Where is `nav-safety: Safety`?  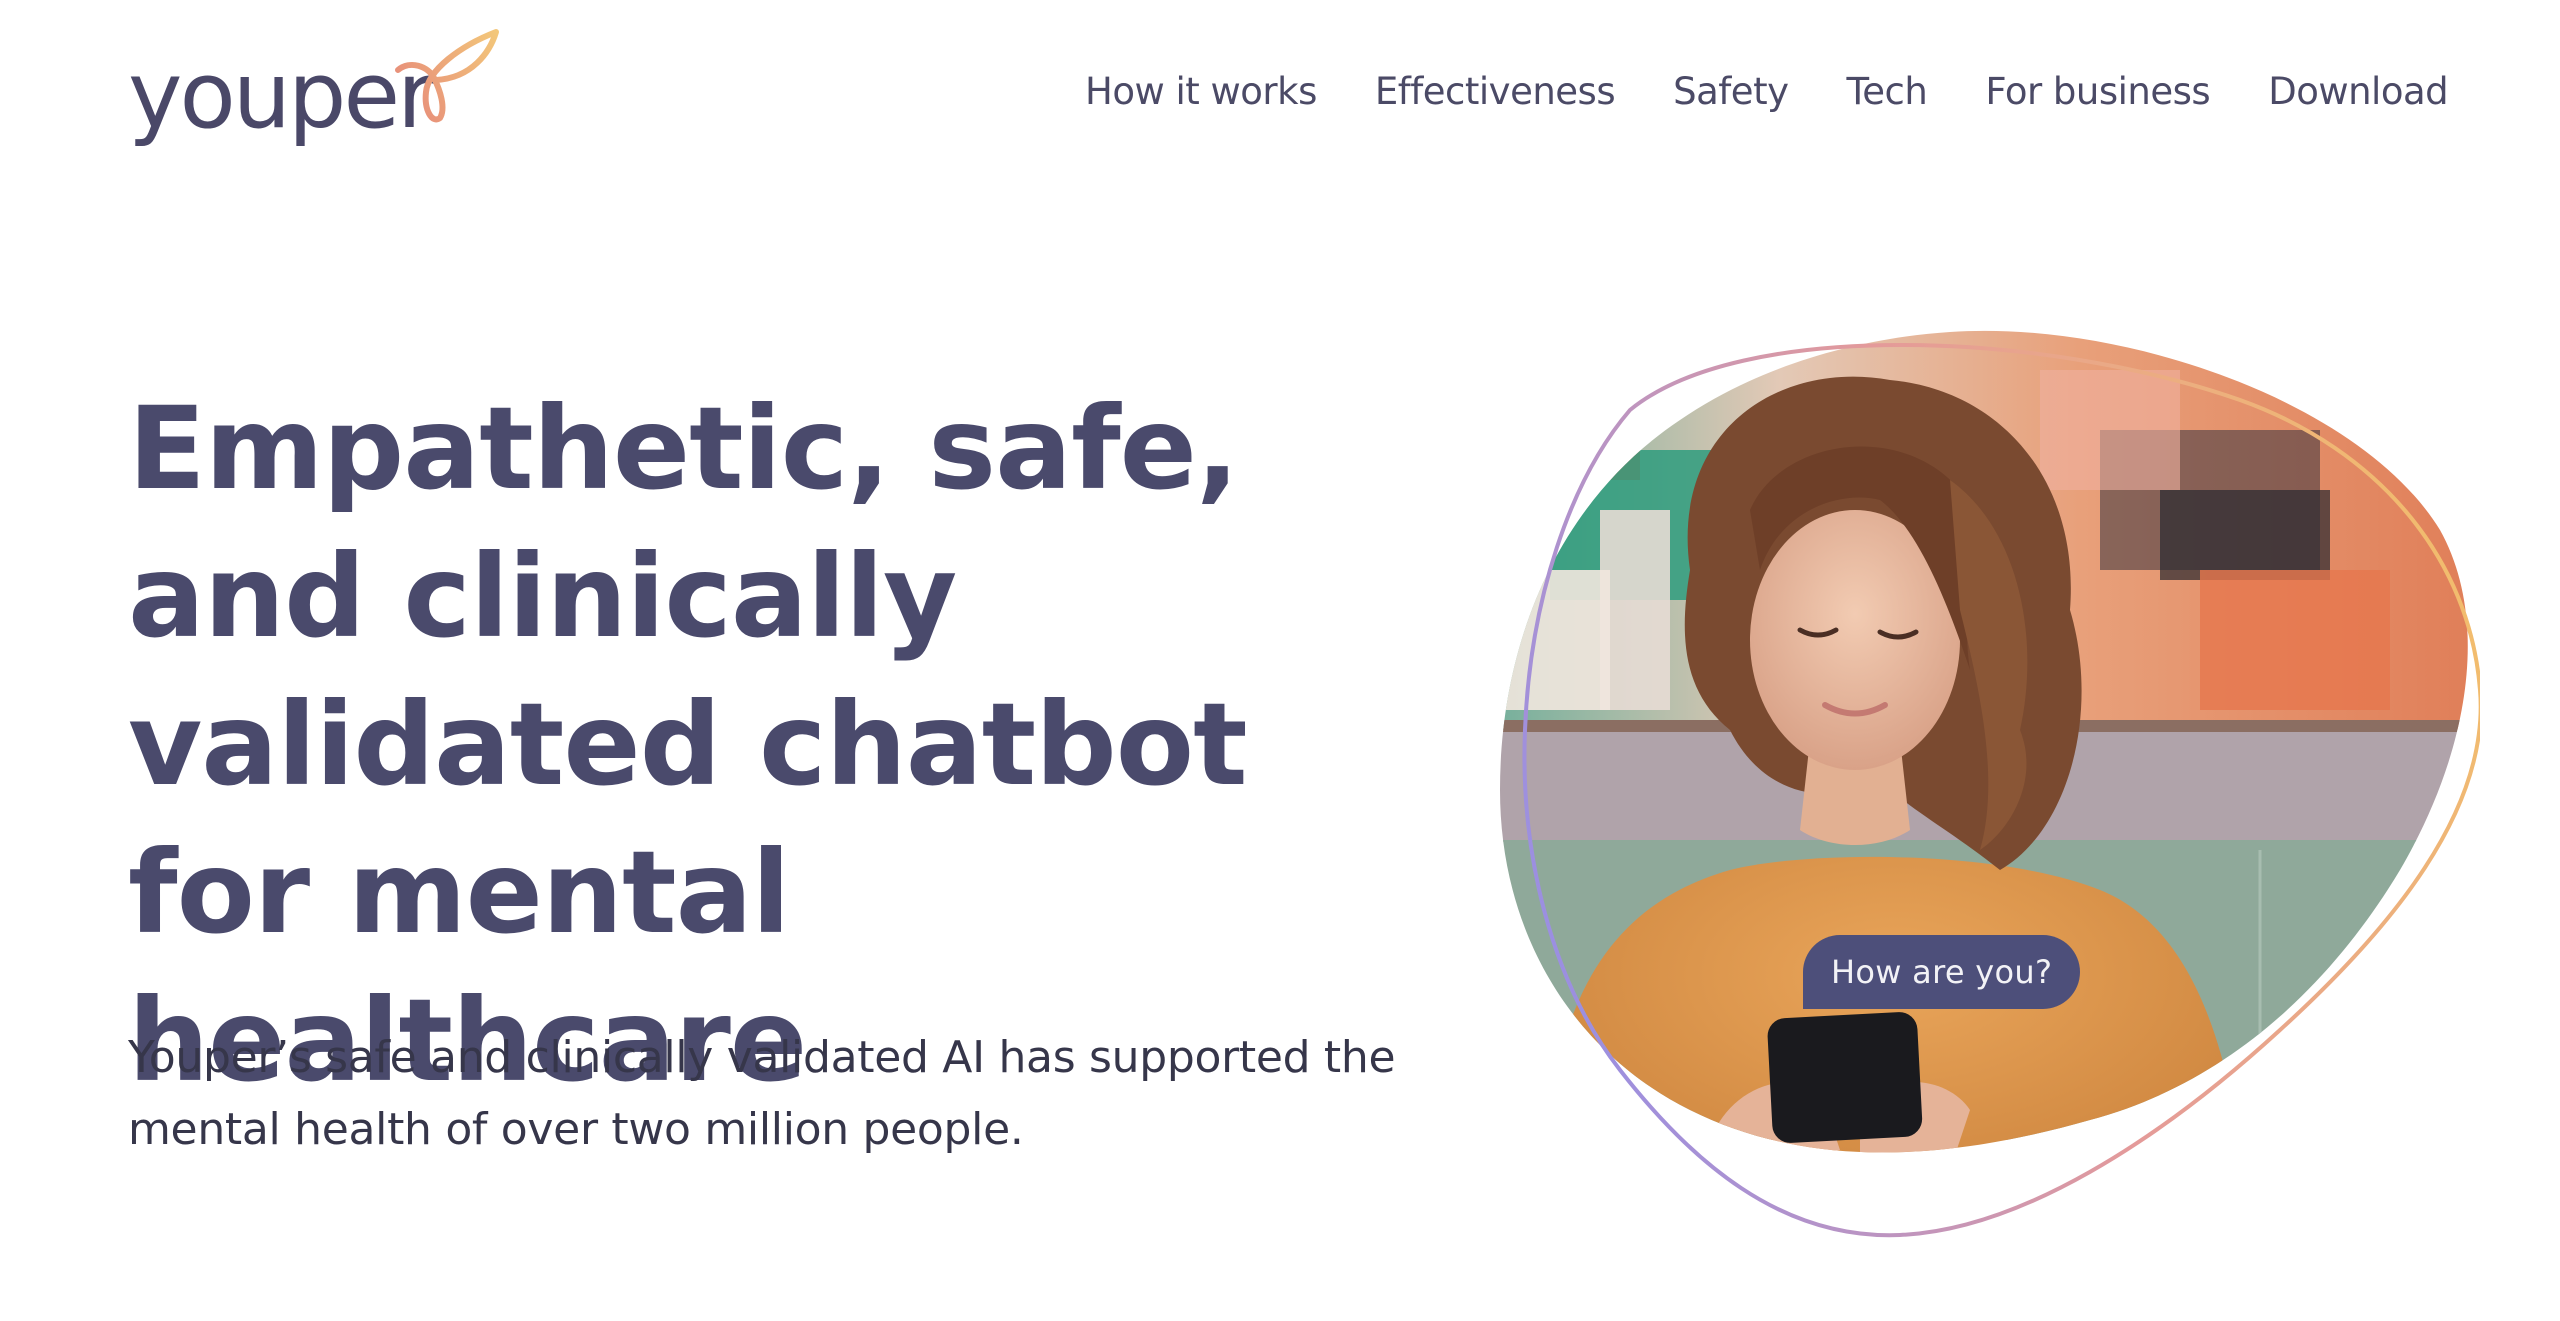
nav-safety: Safety is located at coordinates (1731, 92).